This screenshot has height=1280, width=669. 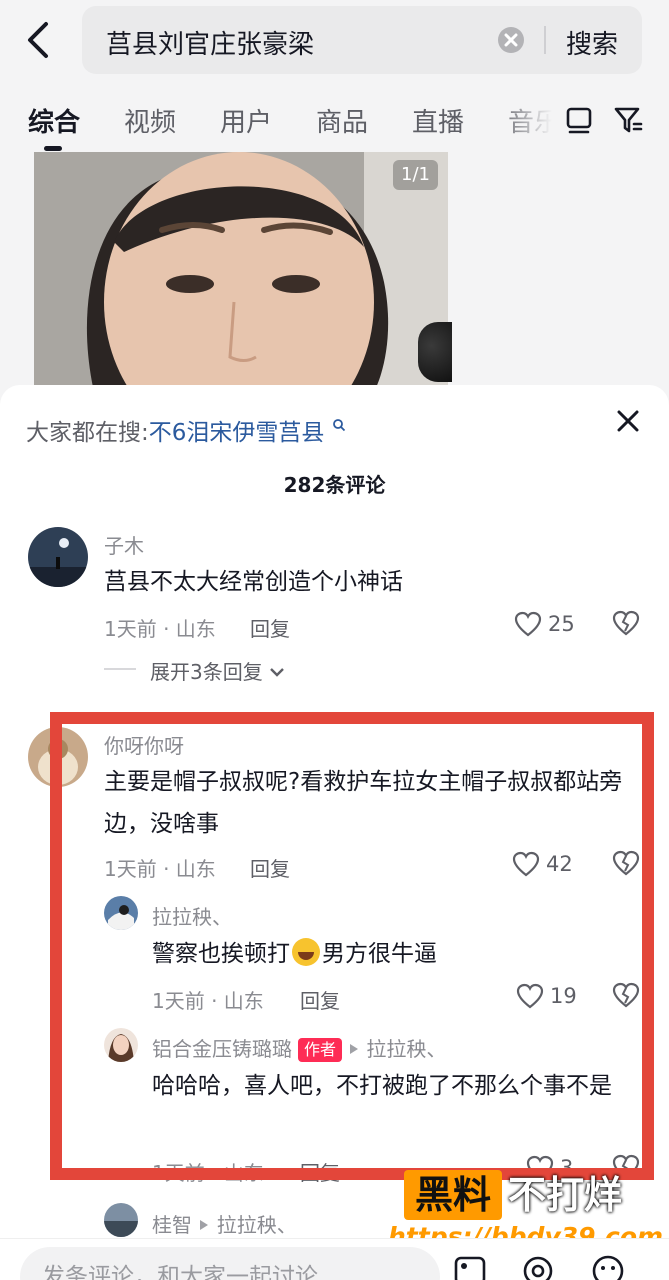 What do you see at coordinates (246, 120) in the screenshot?
I see `tab-users: 用户` at bounding box center [246, 120].